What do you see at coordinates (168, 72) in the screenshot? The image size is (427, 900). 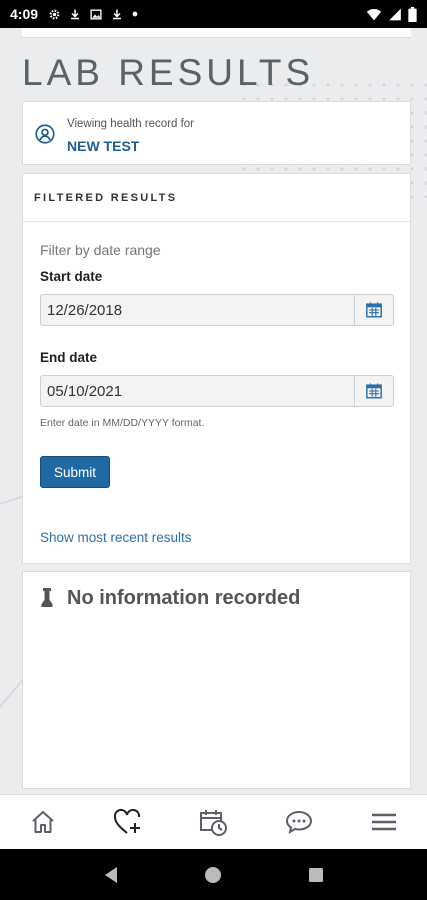 I see `page-title: LAB RESULTS` at bounding box center [168, 72].